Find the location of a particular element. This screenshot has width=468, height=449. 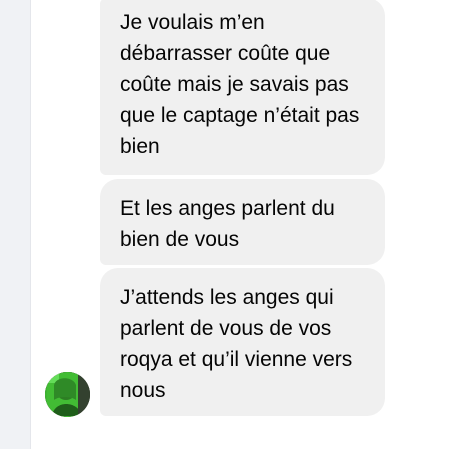

left-sidebar is located at coordinates (15, 224).